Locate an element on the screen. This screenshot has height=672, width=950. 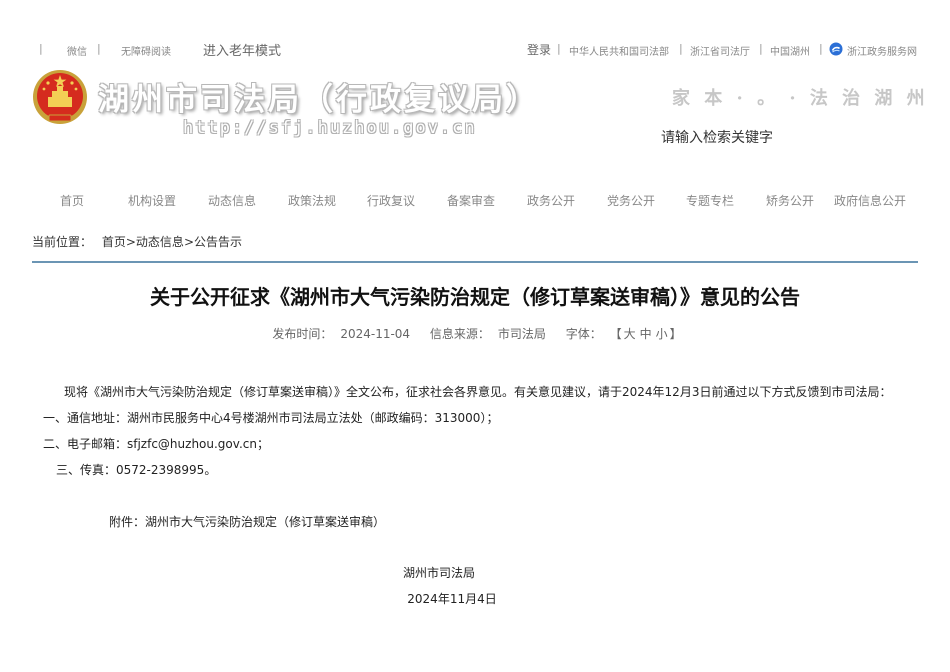
font-size-bracket: 【 is located at coordinates (615, 334).